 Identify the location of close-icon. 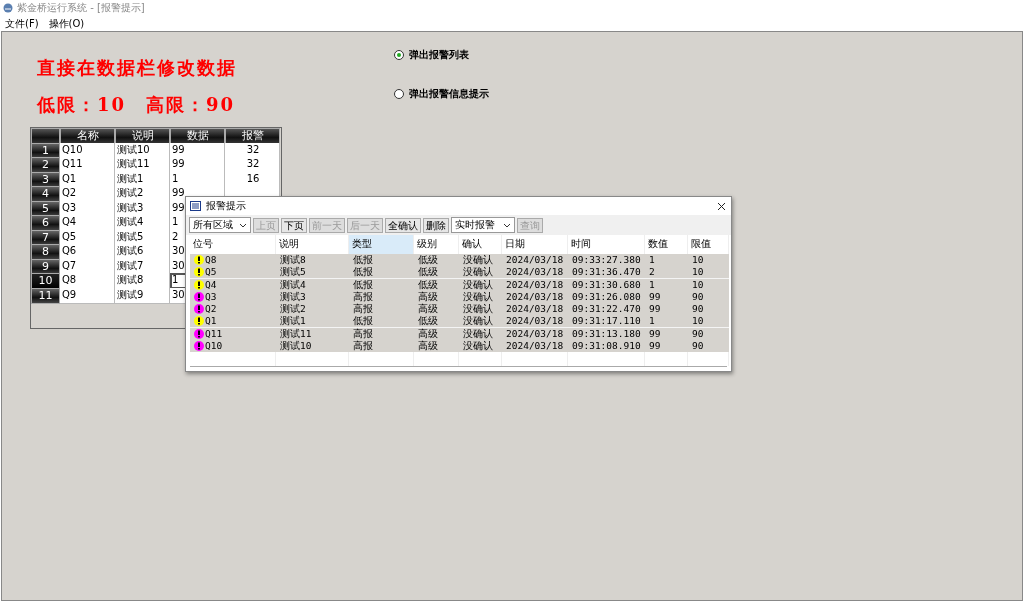
(721, 206).